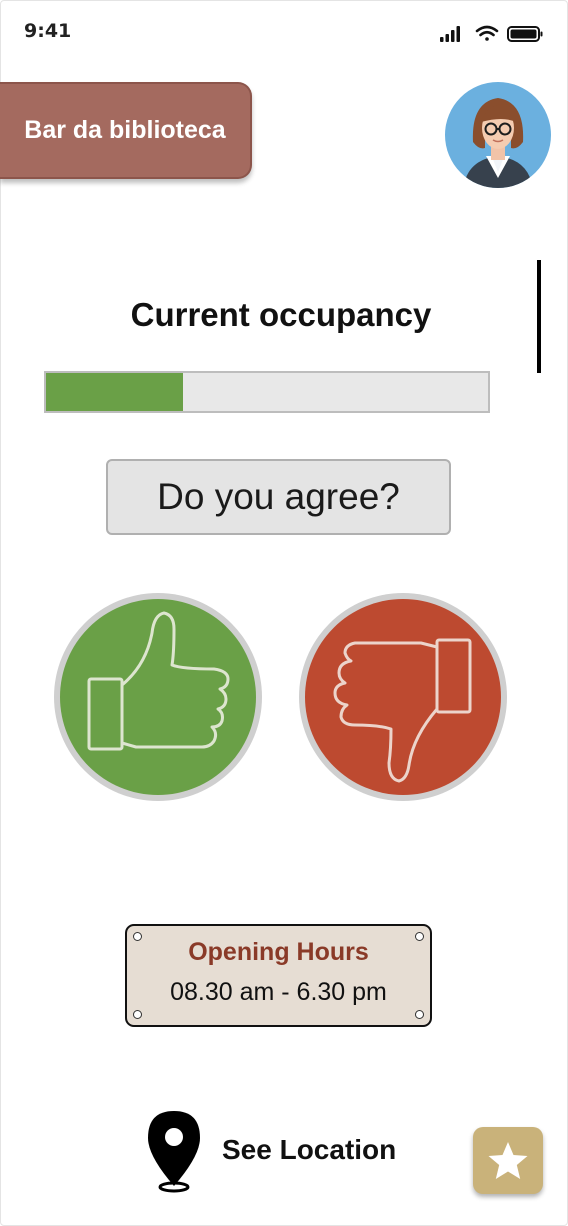 This screenshot has height=1226, width=568. I want to click on occupancy-bar, so click(267, 392).